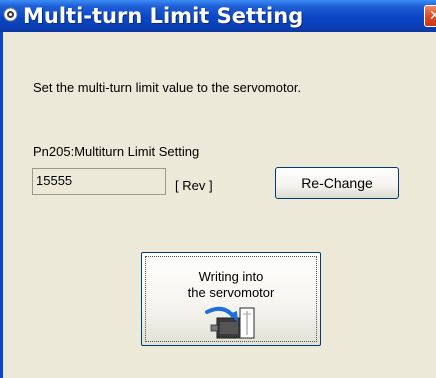  I want to click on write-into-servomotor-button: Writing into the servomotor, so click(231, 299).